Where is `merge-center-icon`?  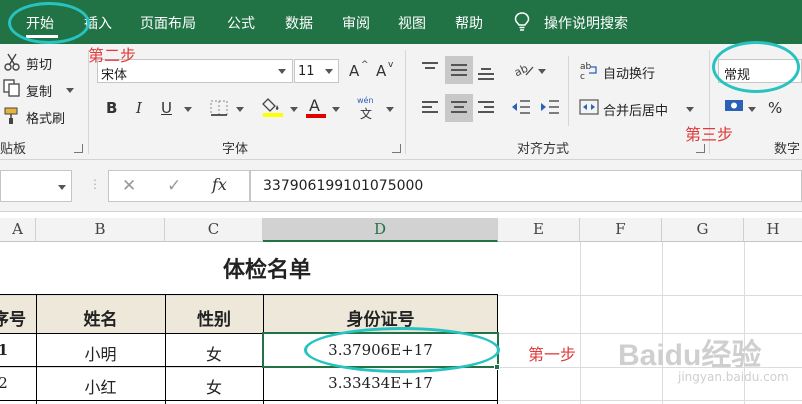 merge-center-icon is located at coordinates (589, 107).